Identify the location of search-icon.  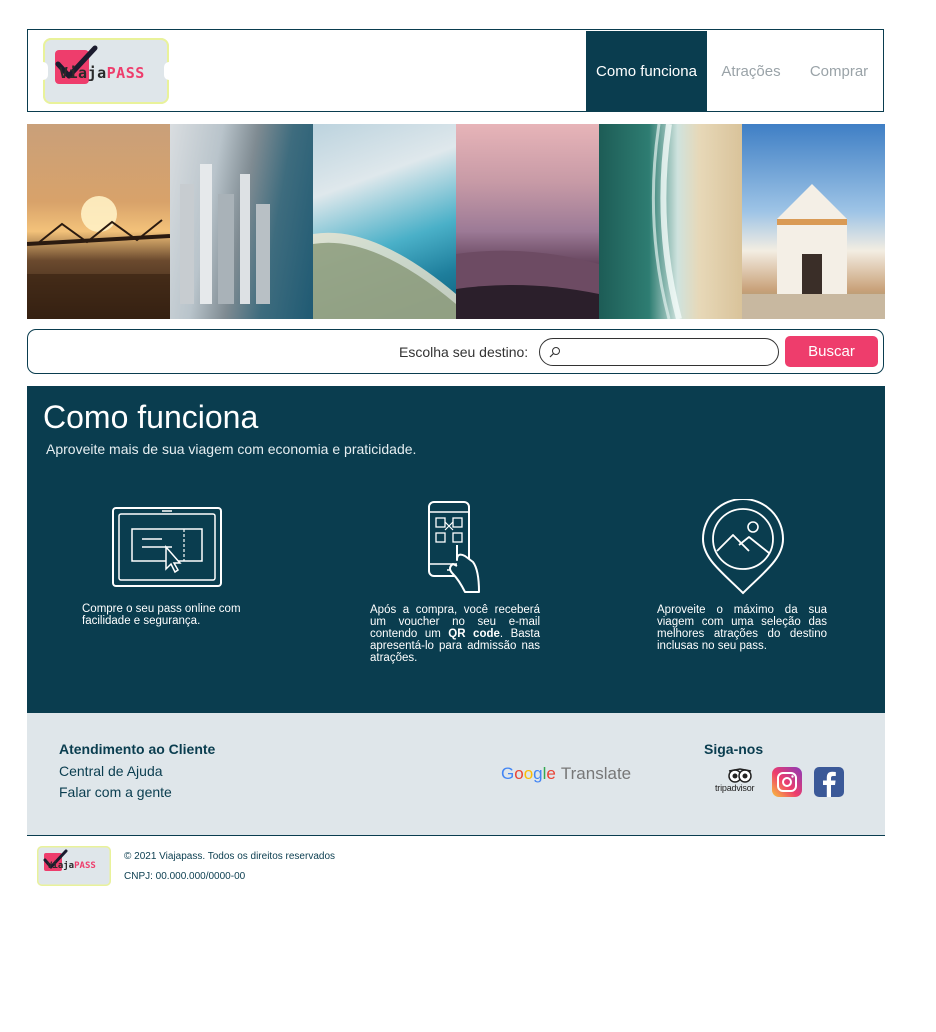
(554, 352).